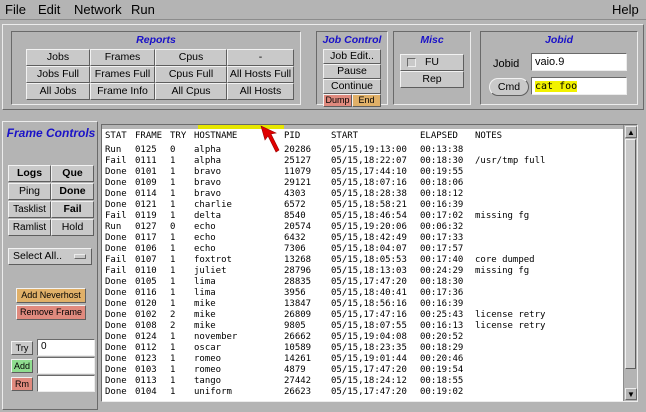  What do you see at coordinates (630, 254) in the screenshot?
I see `vertical-scrollbar-thumb` at bounding box center [630, 254].